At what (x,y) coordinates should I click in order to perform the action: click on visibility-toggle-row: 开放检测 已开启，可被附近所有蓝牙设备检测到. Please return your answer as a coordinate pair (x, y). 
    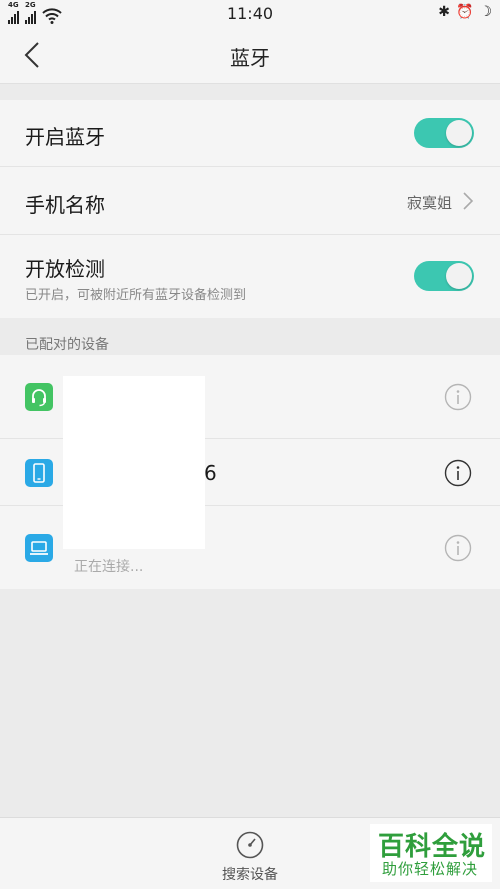
    Looking at the image, I should click on (250, 276).